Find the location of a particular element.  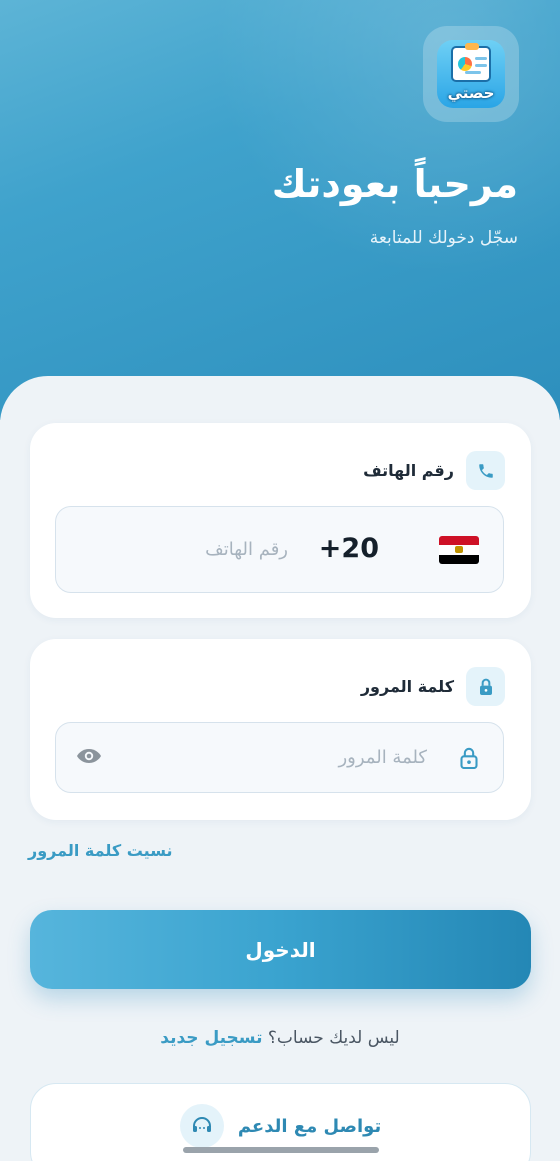

phone-placeholder: رقم الهاتف is located at coordinates (246, 549).